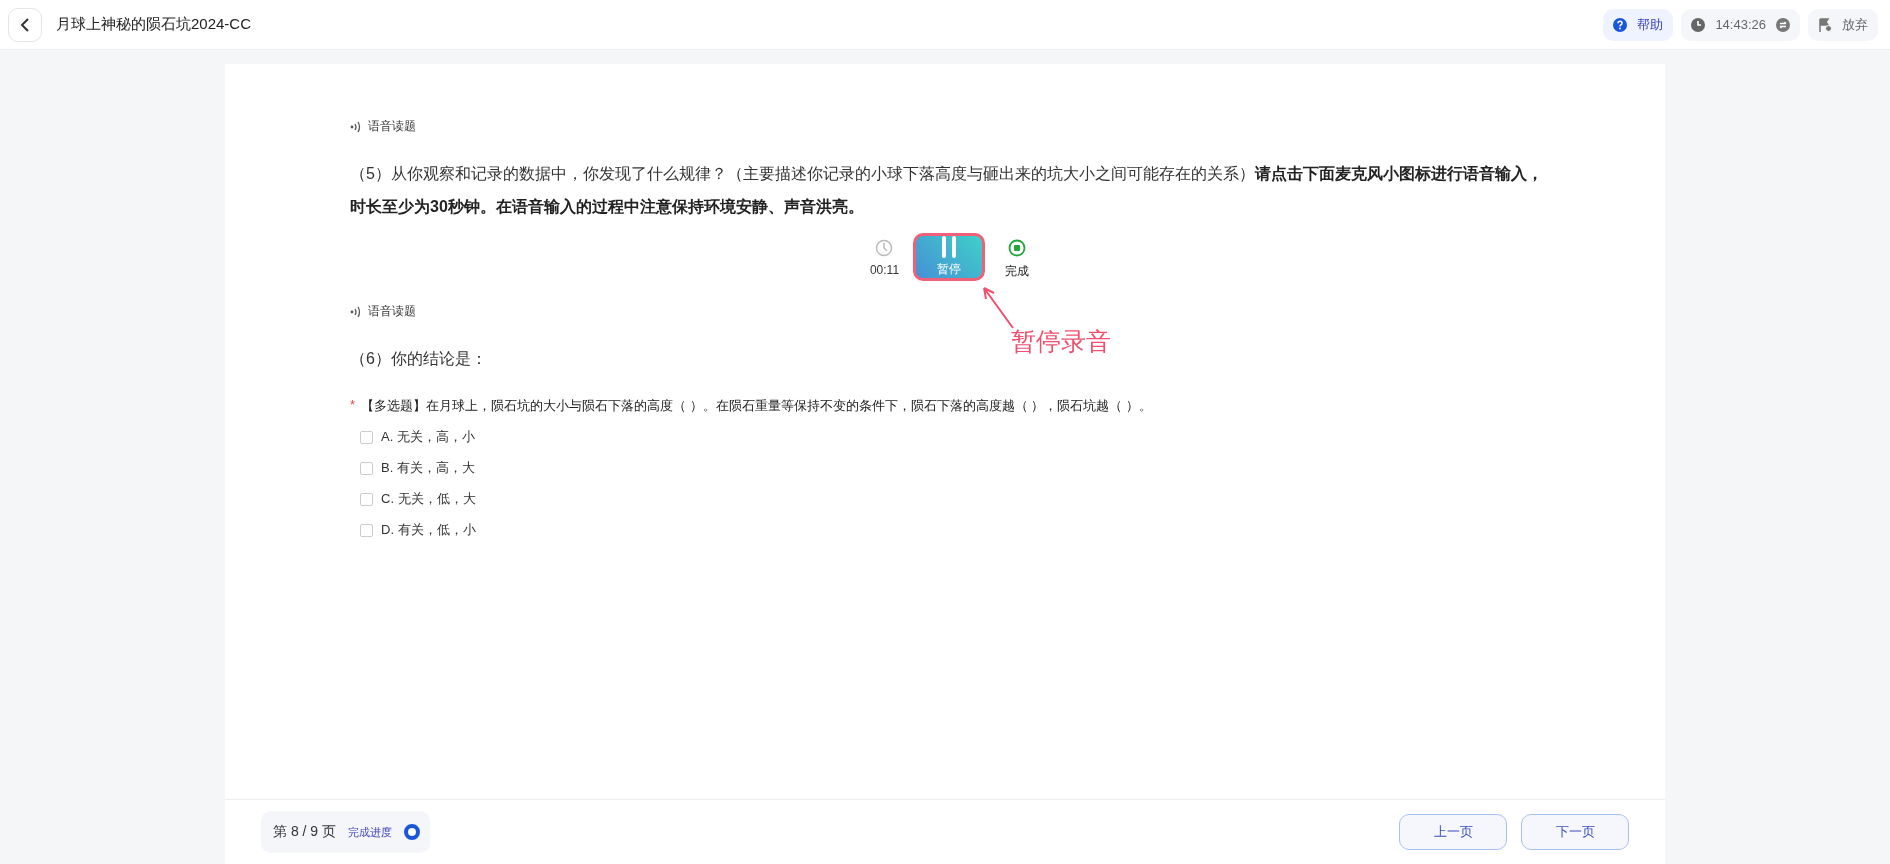 This screenshot has width=1890, height=864. Describe the element at coordinates (428, 468) in the screenshot. I see `option-label: B. 有关，高，大` at that location.